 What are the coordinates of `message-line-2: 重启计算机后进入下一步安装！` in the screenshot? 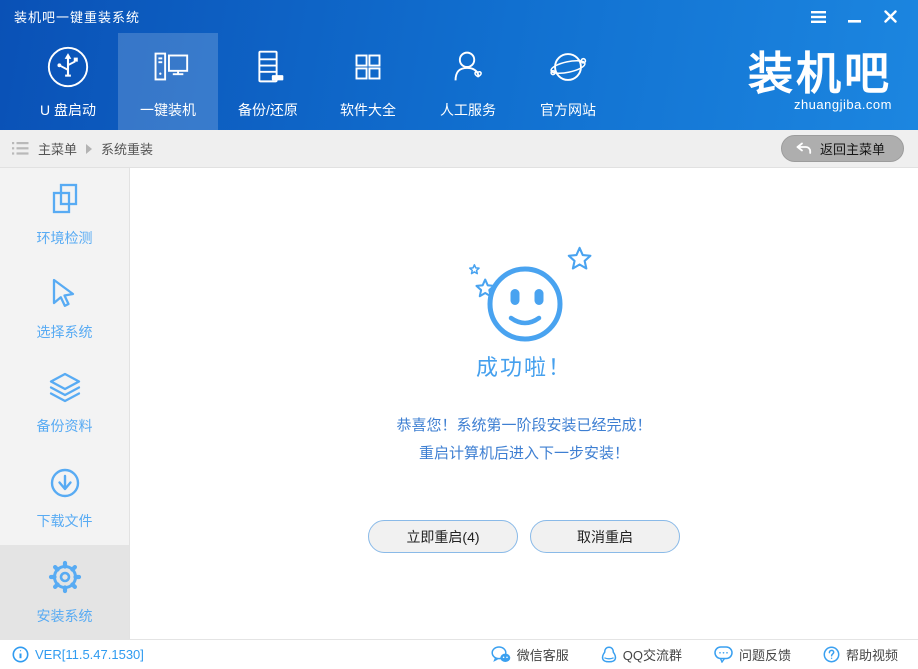 It's located at (523, 453).